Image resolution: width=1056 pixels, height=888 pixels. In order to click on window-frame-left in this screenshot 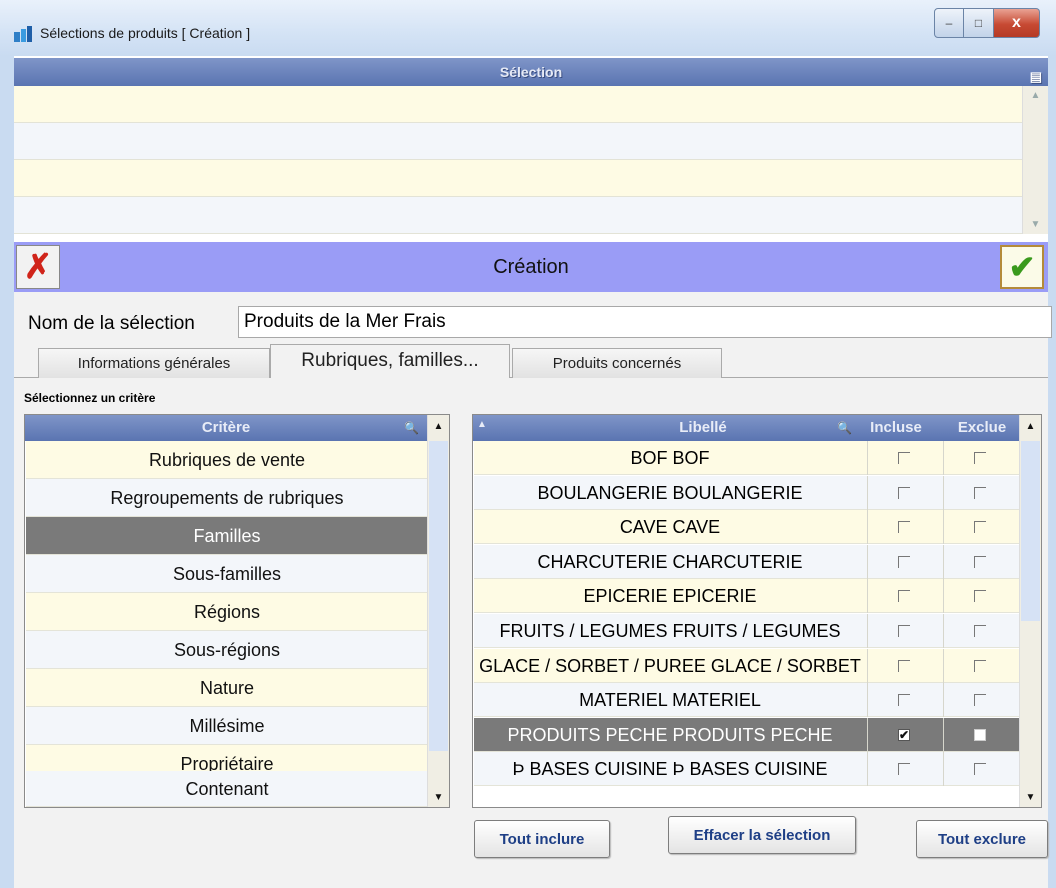, I will do `click(7, 472)`.